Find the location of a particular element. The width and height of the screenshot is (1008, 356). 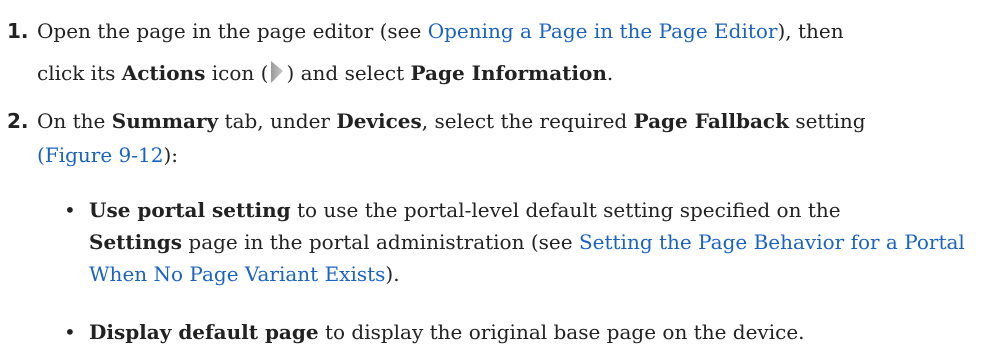

step-number: 2. is located at coordinates (18, 121).